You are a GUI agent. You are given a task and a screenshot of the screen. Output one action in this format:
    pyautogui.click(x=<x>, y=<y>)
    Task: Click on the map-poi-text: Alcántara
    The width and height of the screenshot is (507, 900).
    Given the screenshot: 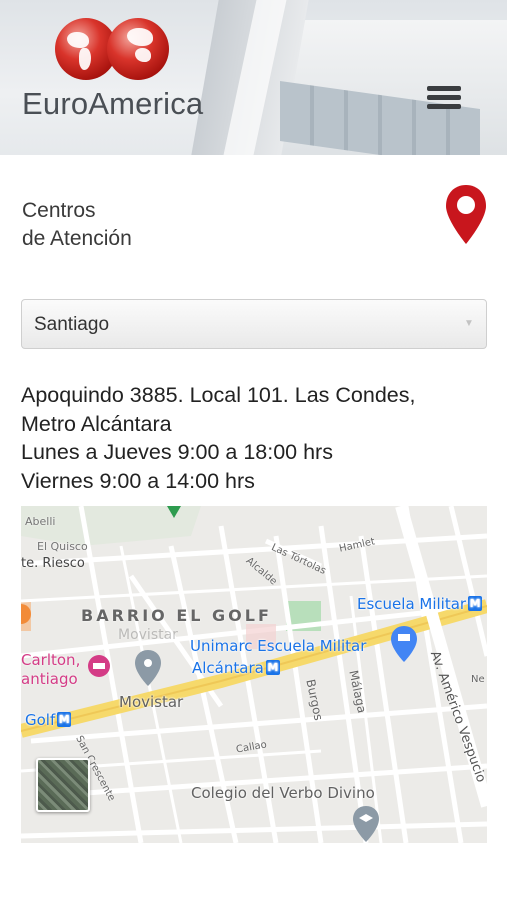 What is the action you would take?
    pyautogui.click(x=228, y=668)
    